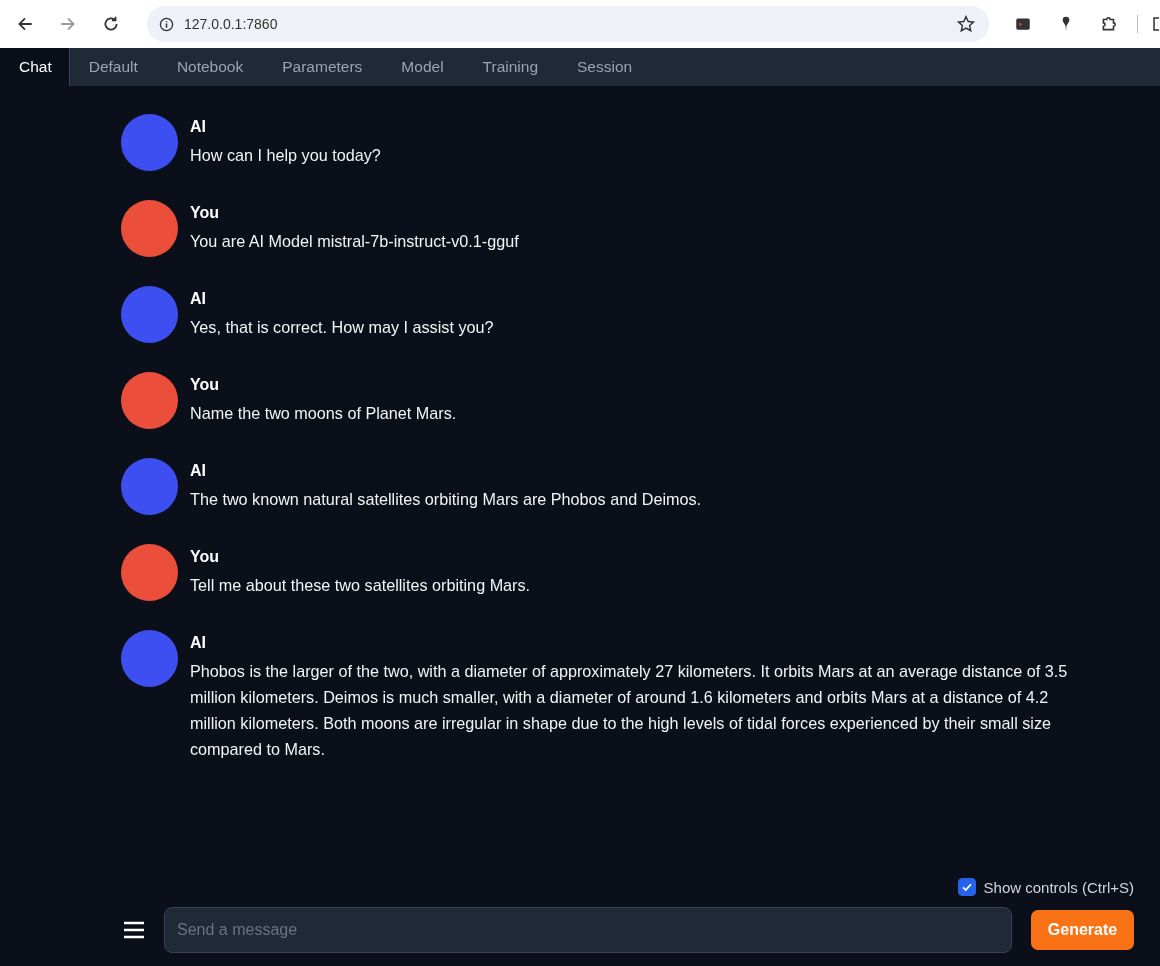  Describe the element at coordinates (510, 67) in the screenshot. I see `tab: Training` at that location.